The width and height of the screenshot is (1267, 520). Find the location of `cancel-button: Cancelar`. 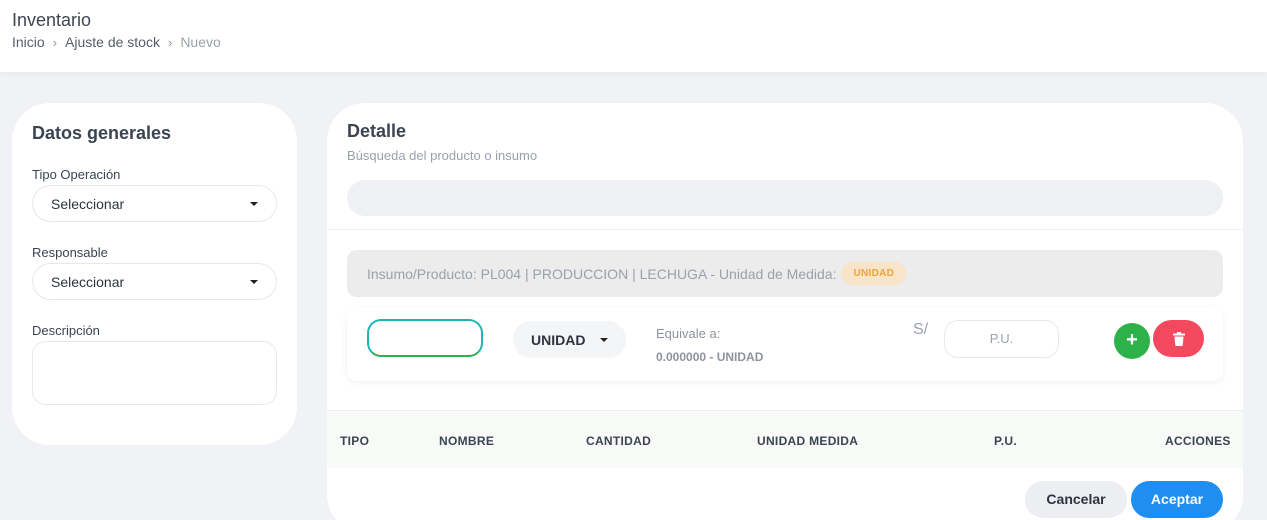

cancel-button: Cancelar is located at coordinates (1076, 499).